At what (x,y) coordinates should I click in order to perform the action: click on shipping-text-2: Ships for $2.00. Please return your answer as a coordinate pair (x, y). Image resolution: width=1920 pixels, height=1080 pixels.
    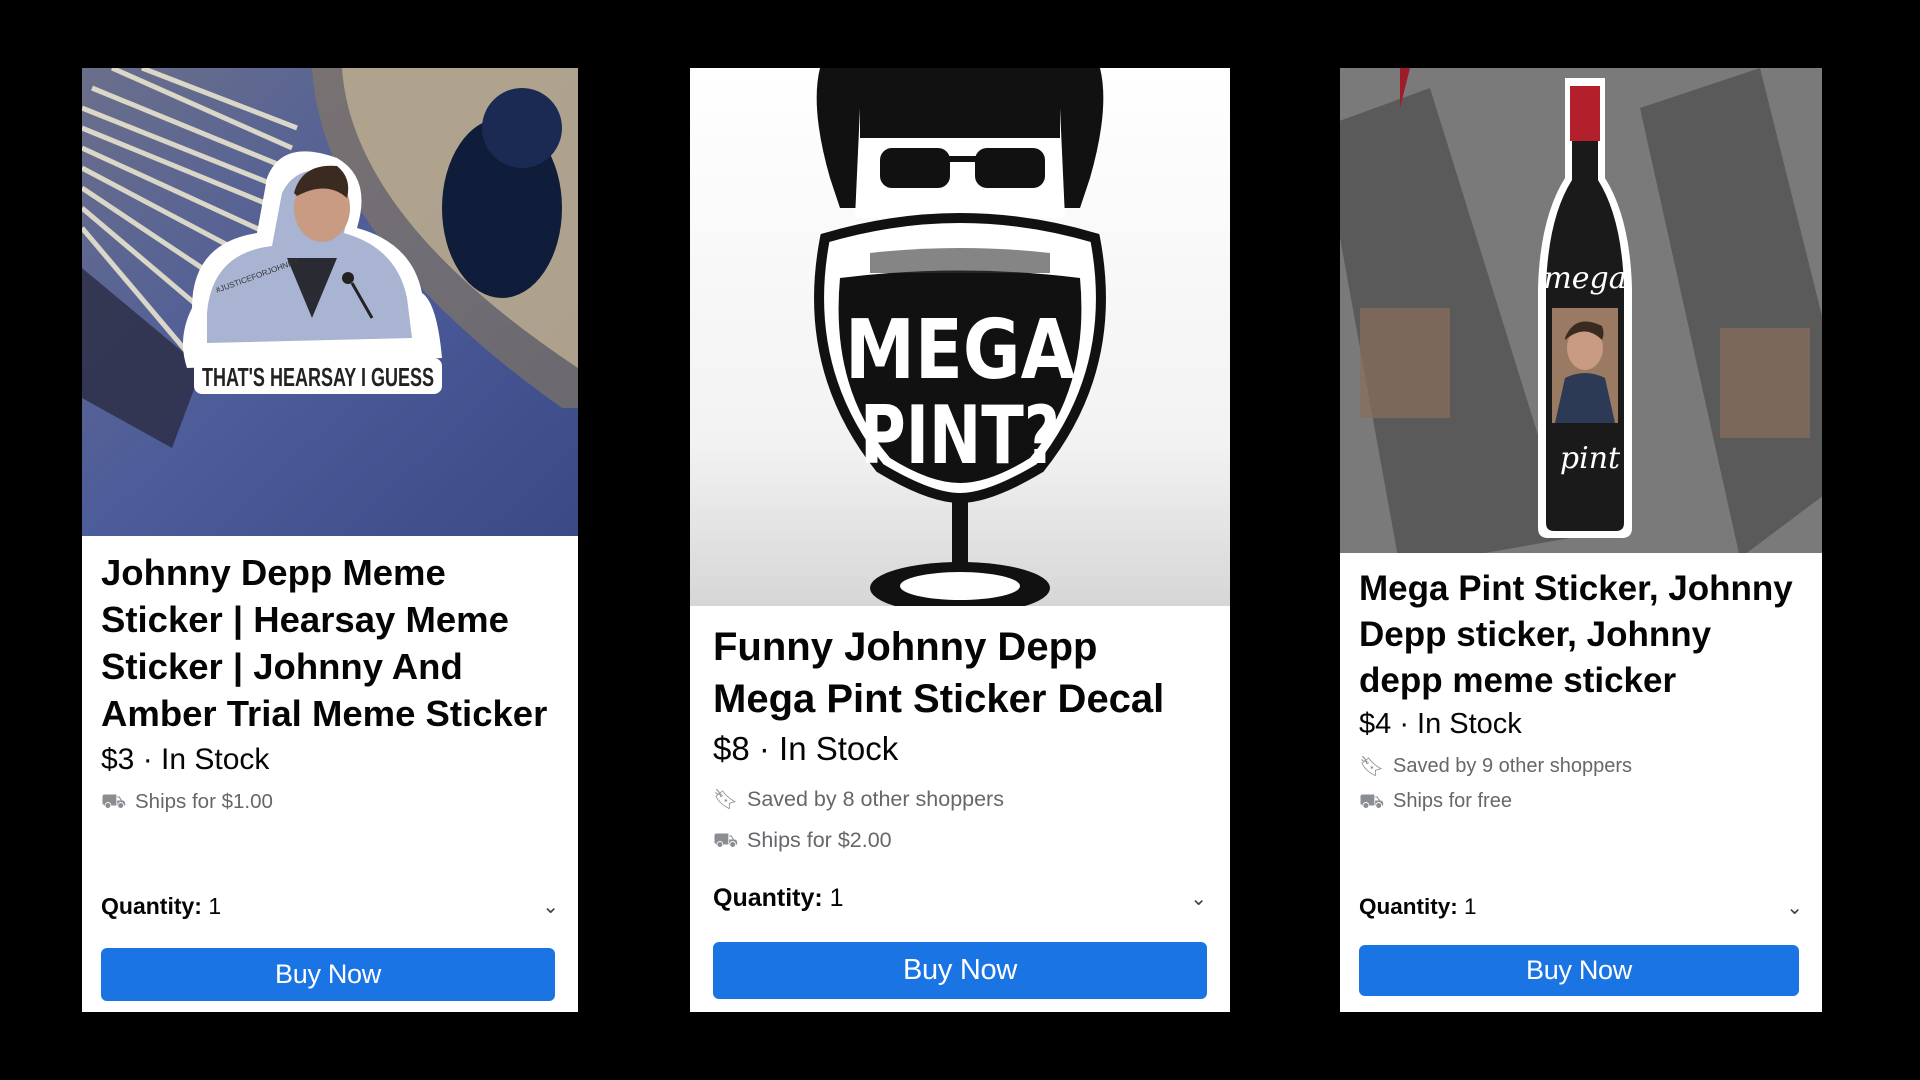
    Looking at the image, I should click on (819, 840).